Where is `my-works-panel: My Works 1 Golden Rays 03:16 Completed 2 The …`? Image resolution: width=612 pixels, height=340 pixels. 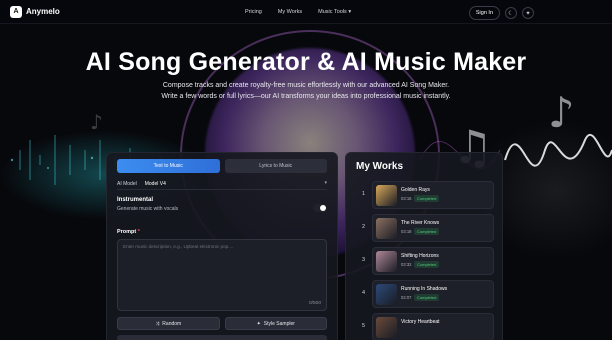 my-works-panel: My Works 1 Golden Rays 03:16 Completed 2 The … is located at coordinates (424, 246).